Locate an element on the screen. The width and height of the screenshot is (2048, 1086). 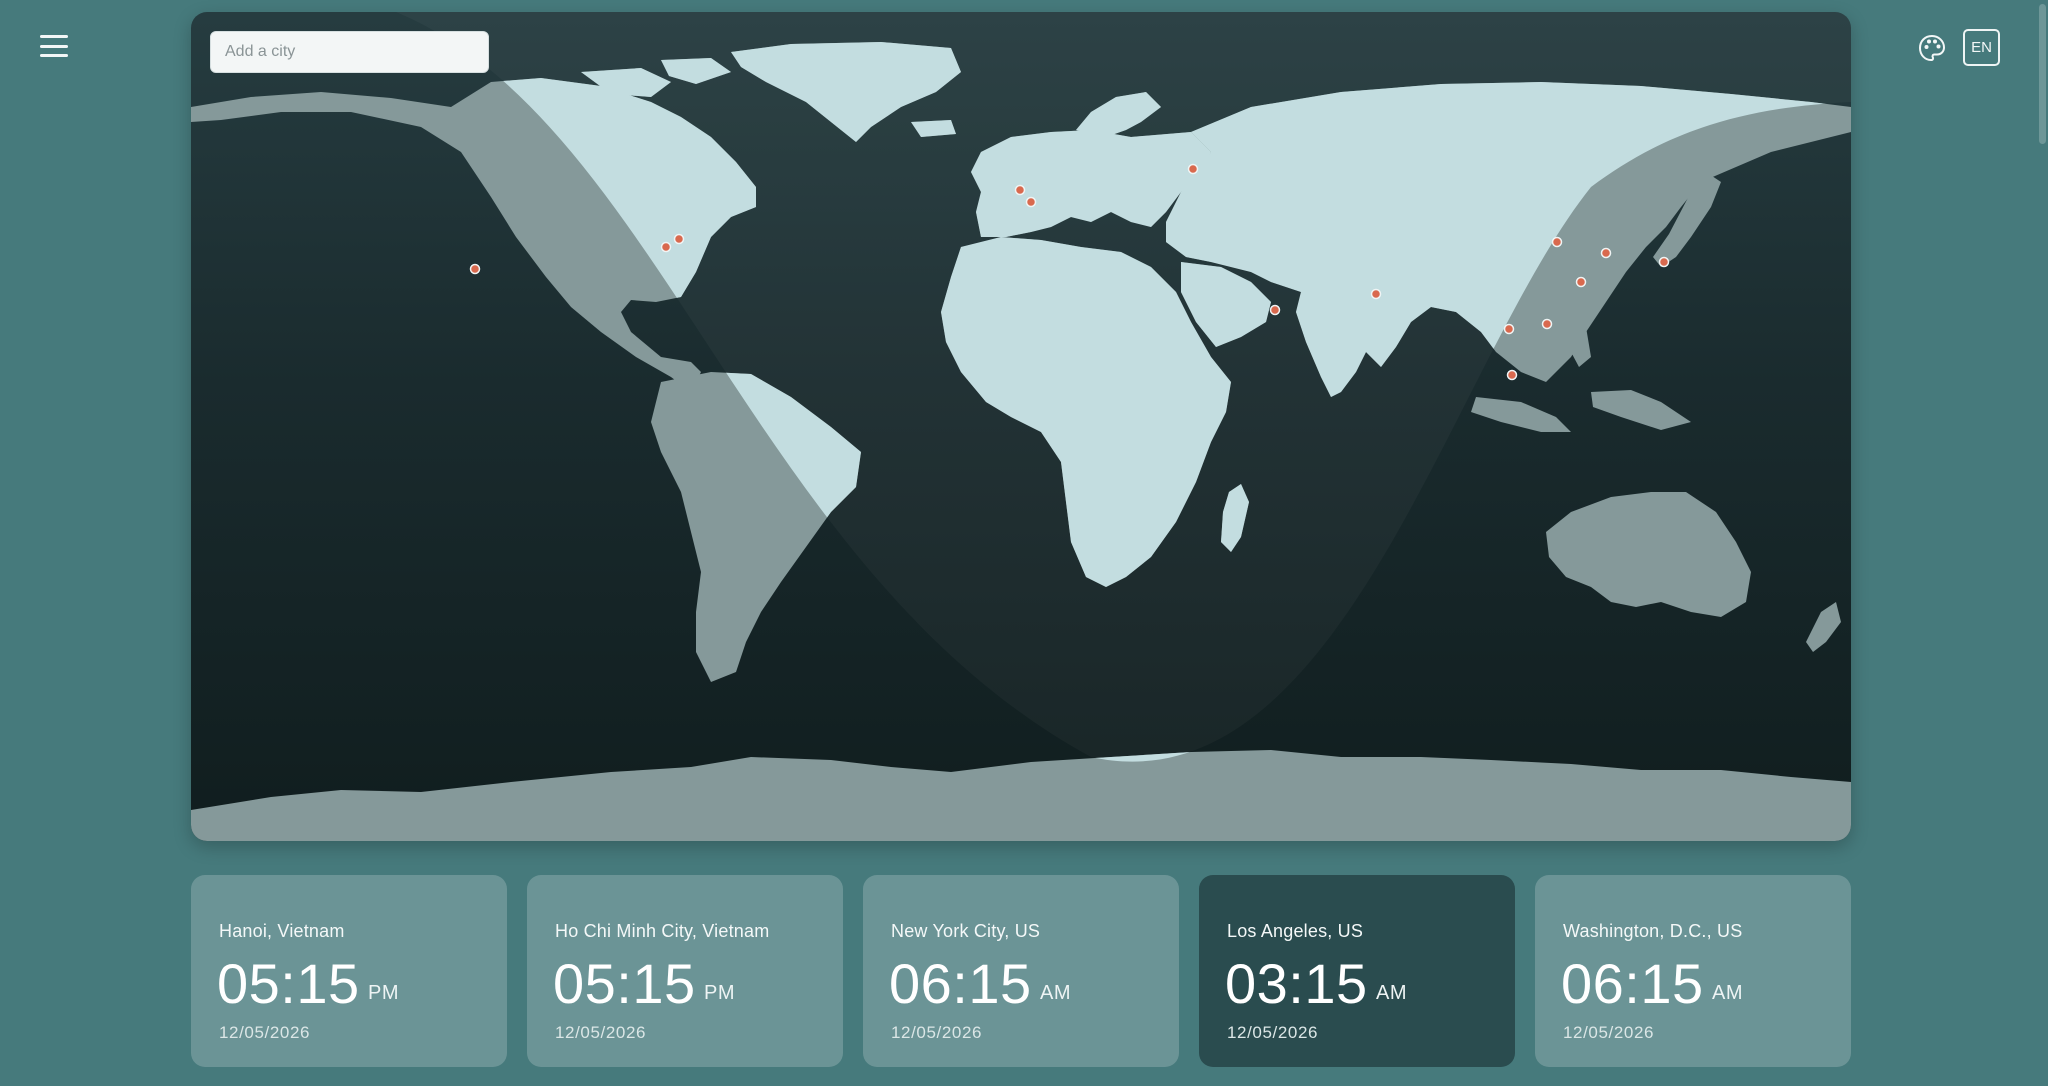
city-marker-hong-kong is located at coordinates (1547, 324).